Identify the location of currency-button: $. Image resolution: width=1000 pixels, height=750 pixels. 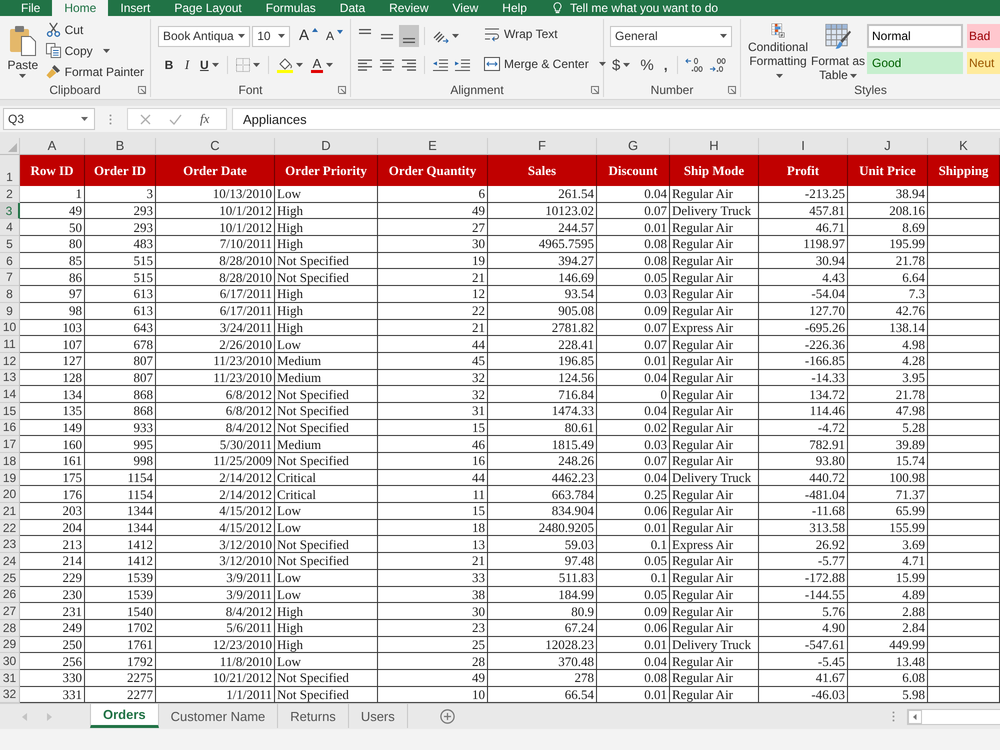
(621, 65).